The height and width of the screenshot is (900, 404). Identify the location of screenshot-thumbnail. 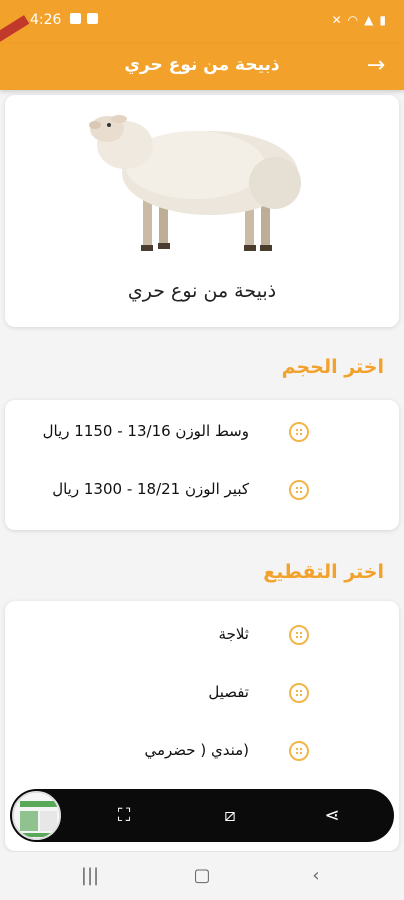
(36, 815).